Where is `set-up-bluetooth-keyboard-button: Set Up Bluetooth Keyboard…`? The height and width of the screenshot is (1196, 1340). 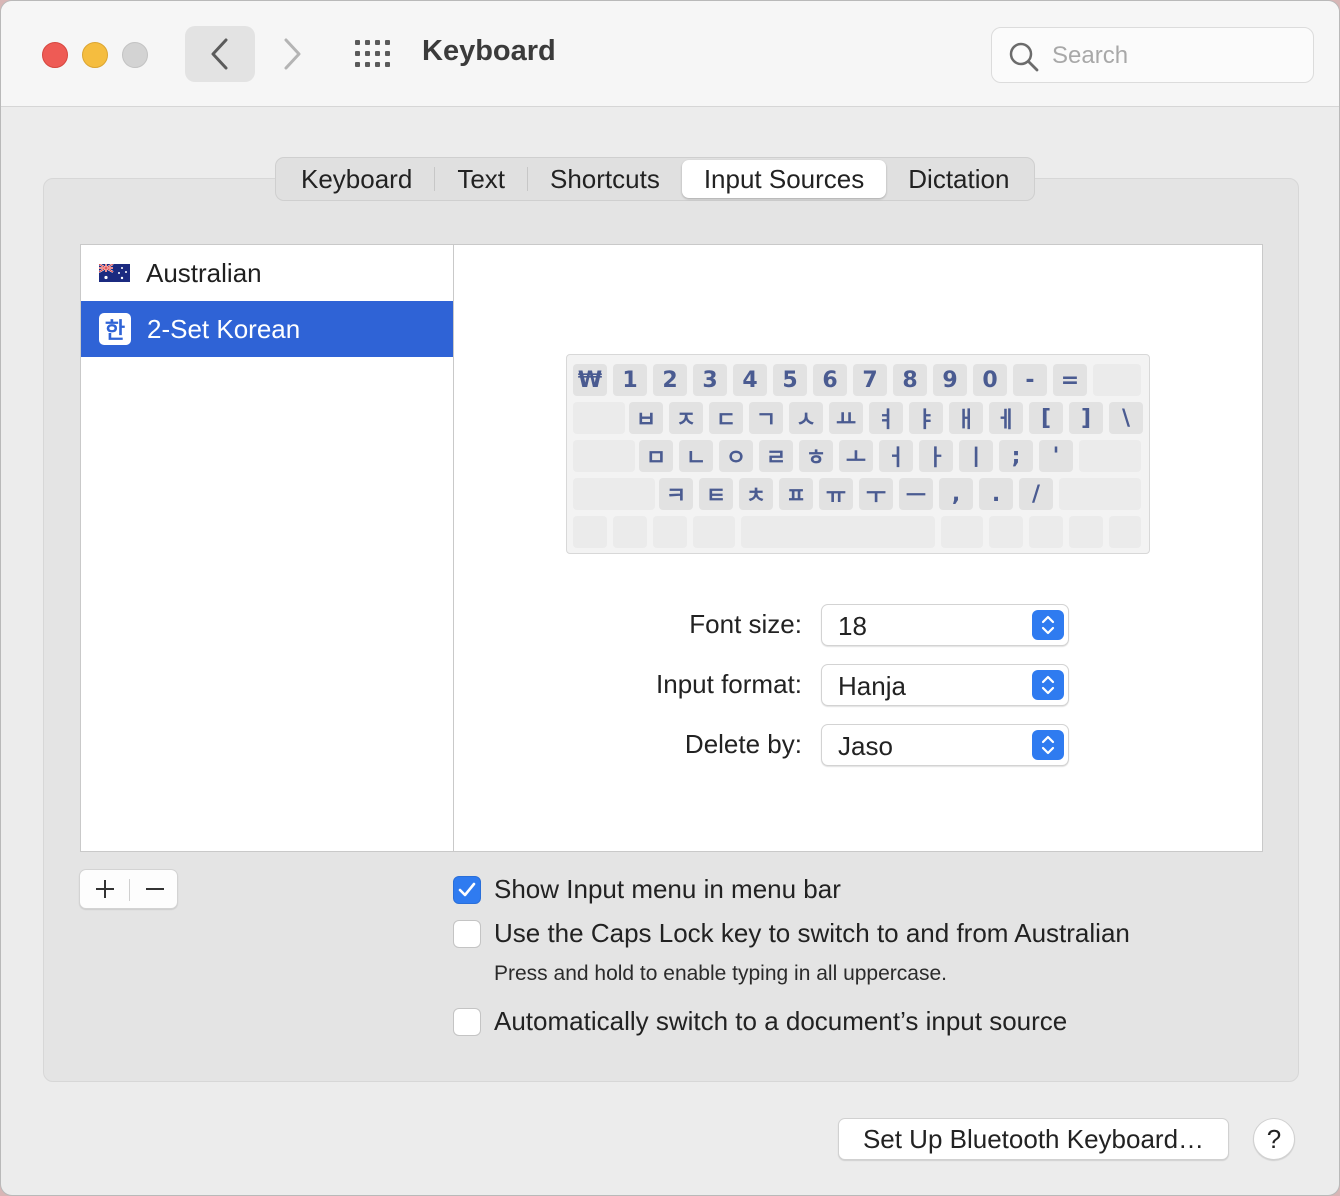
set-up-bluetooth-keyboard-button: Set Up Bluetooth Keyboard… is located at coordinates (1033, 1139).